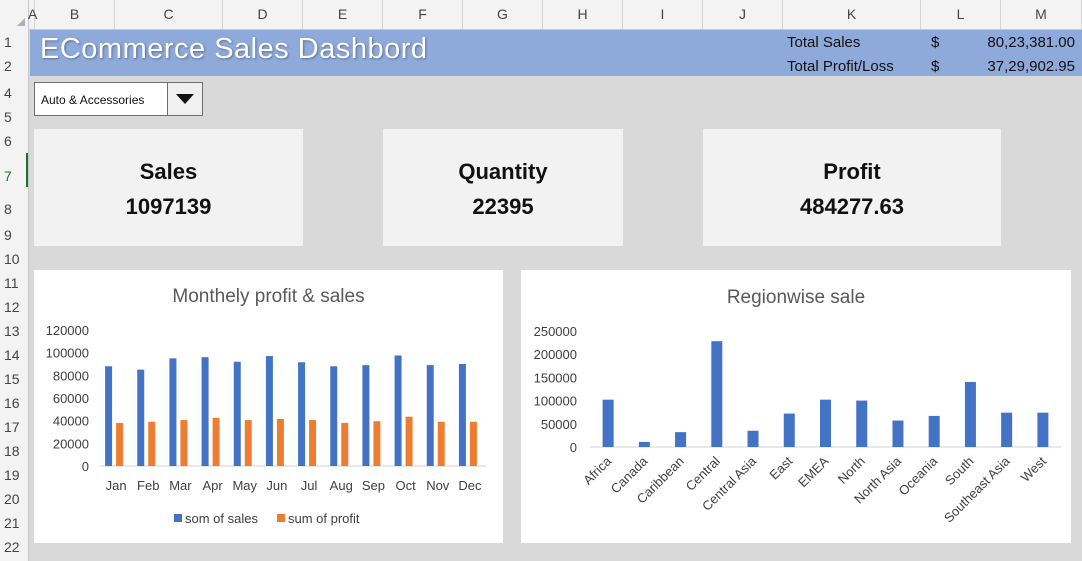 This screenshot has height=561, width=1082. Describe the element at coordinates (405, 485) in the screenshot. I see `x-tick-label: Oct` at that location.